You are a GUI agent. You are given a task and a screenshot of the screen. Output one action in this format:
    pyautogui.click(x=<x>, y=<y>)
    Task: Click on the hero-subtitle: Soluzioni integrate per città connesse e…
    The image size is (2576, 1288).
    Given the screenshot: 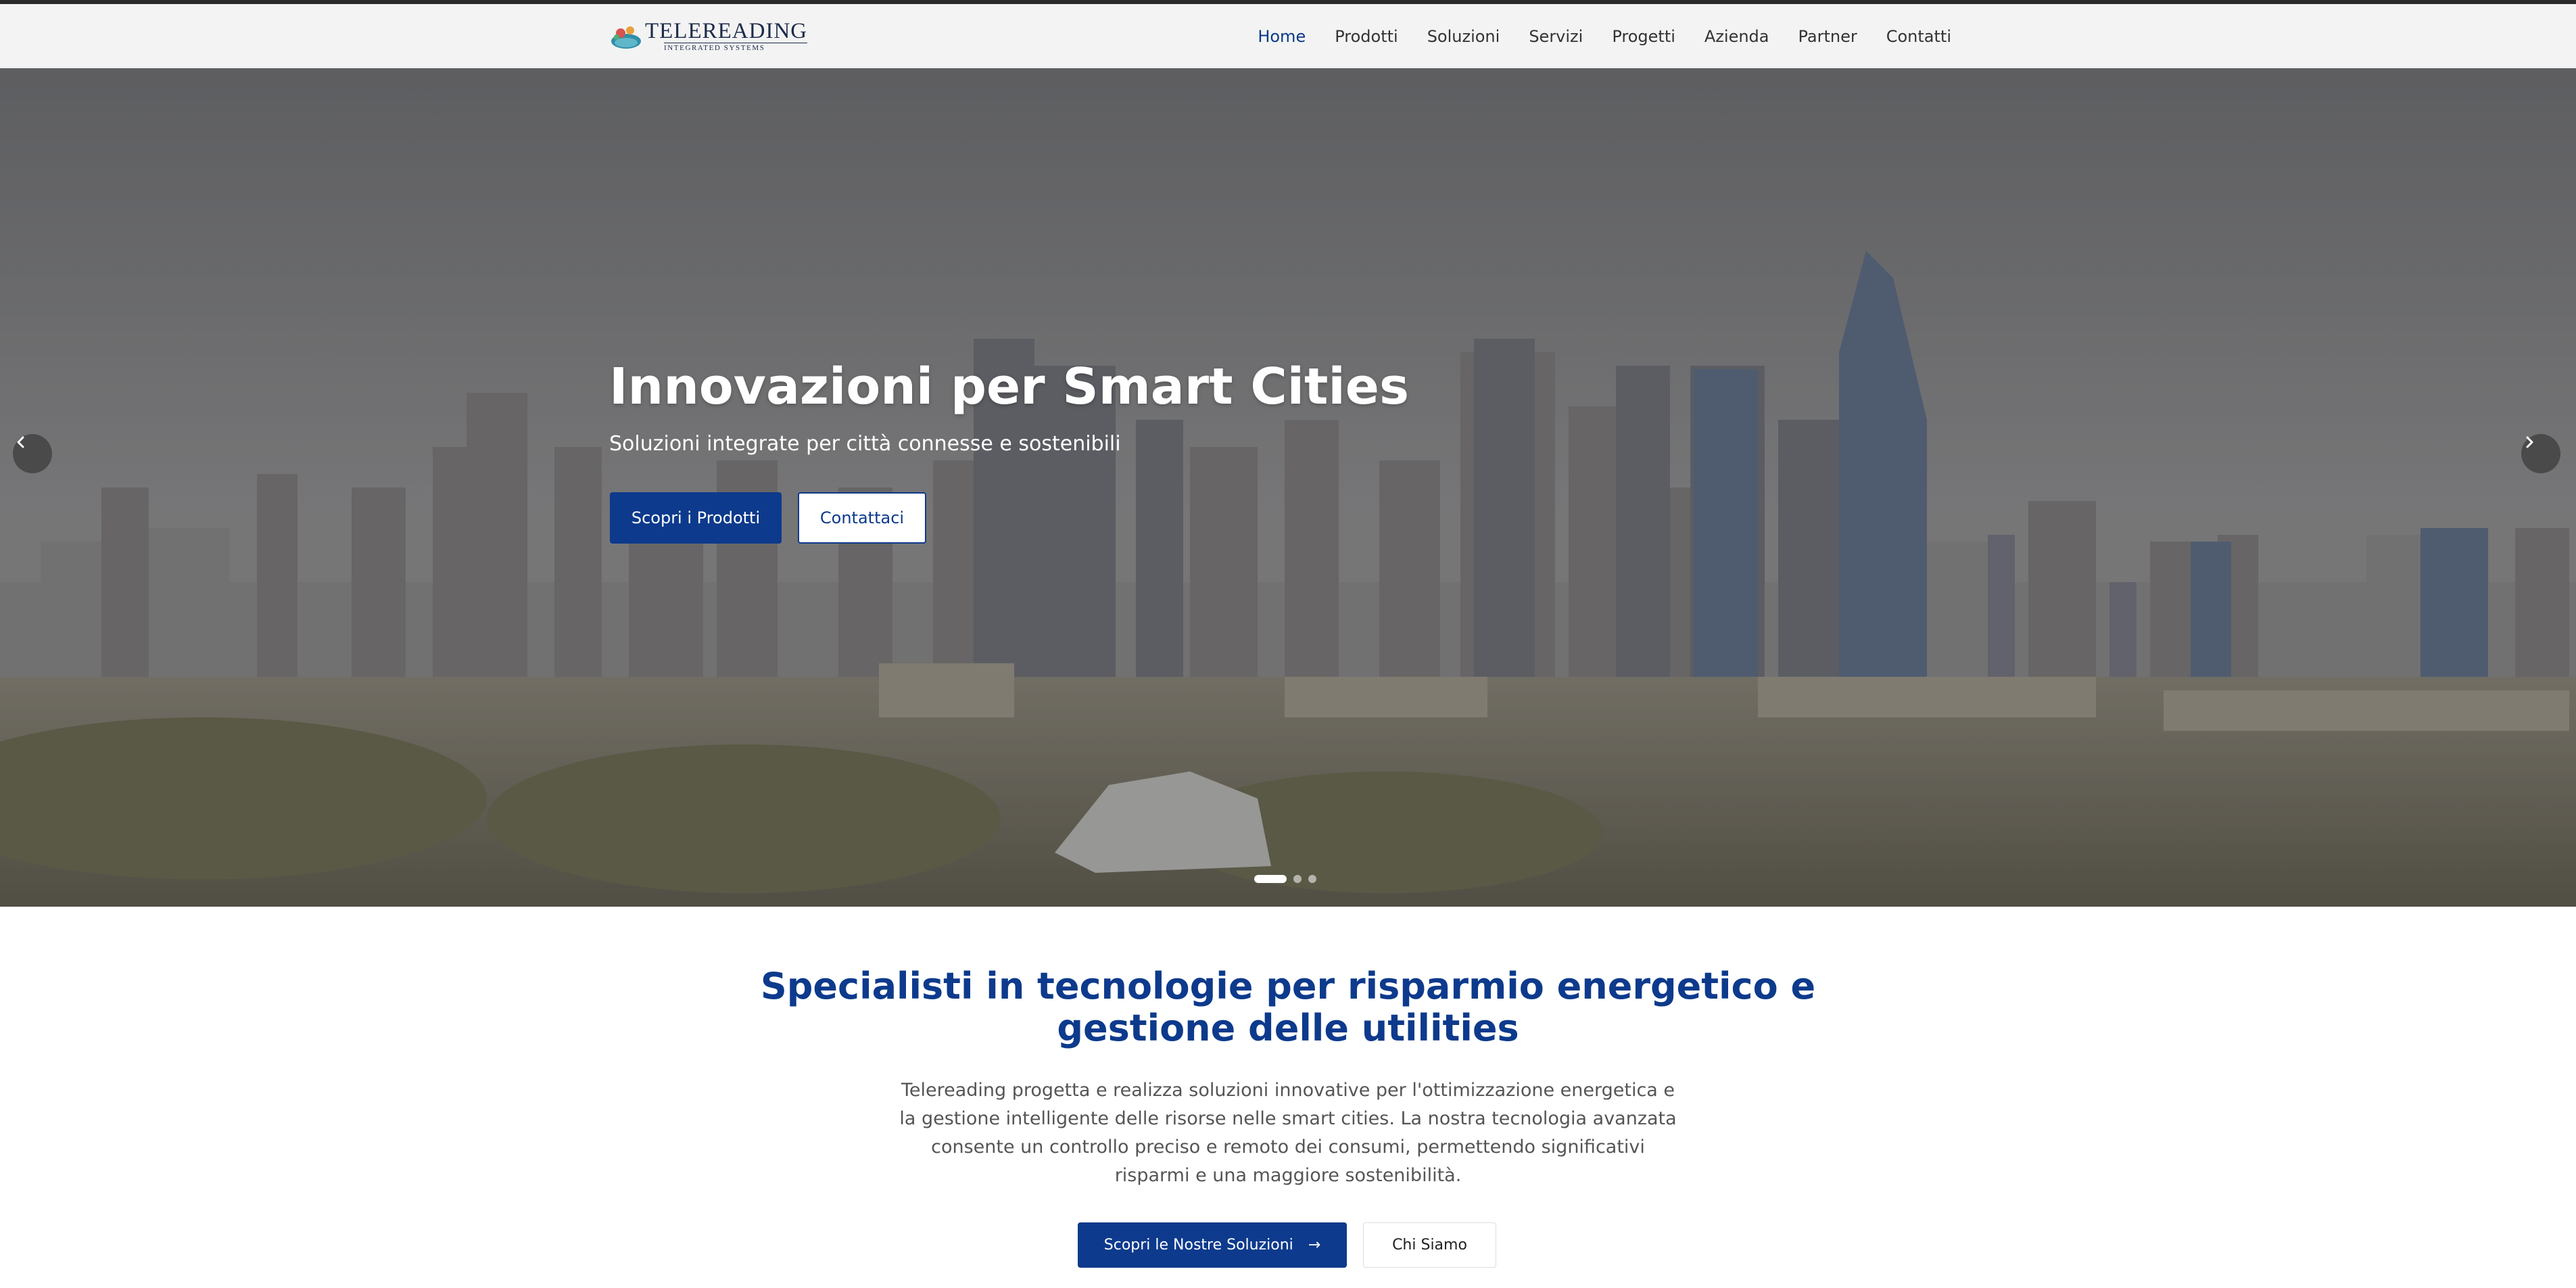 What is the action you would take?
    pyautogui.click(x=865, y=444)
    